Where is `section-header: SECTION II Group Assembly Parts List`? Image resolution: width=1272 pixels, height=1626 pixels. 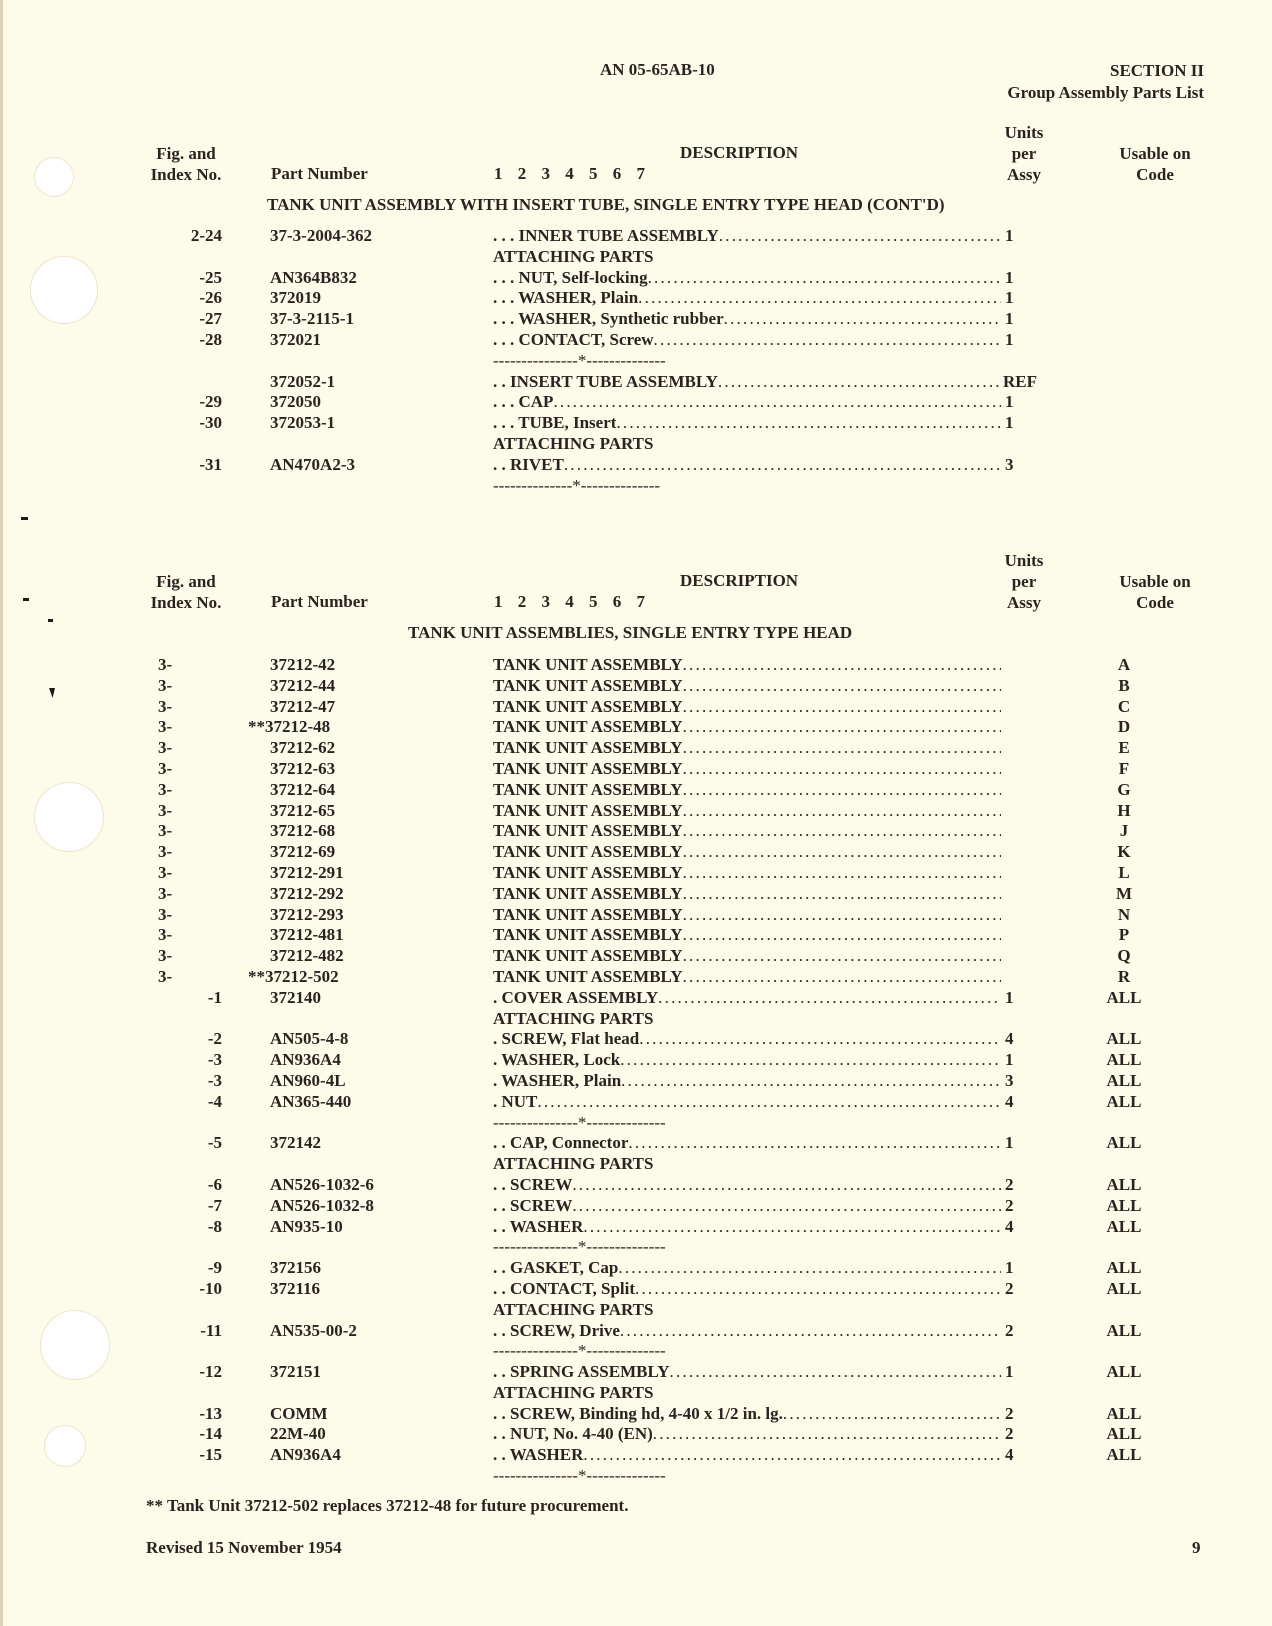
section-header: SECTION II Group Assembly Parts List is located at coordinates (1105, 82).